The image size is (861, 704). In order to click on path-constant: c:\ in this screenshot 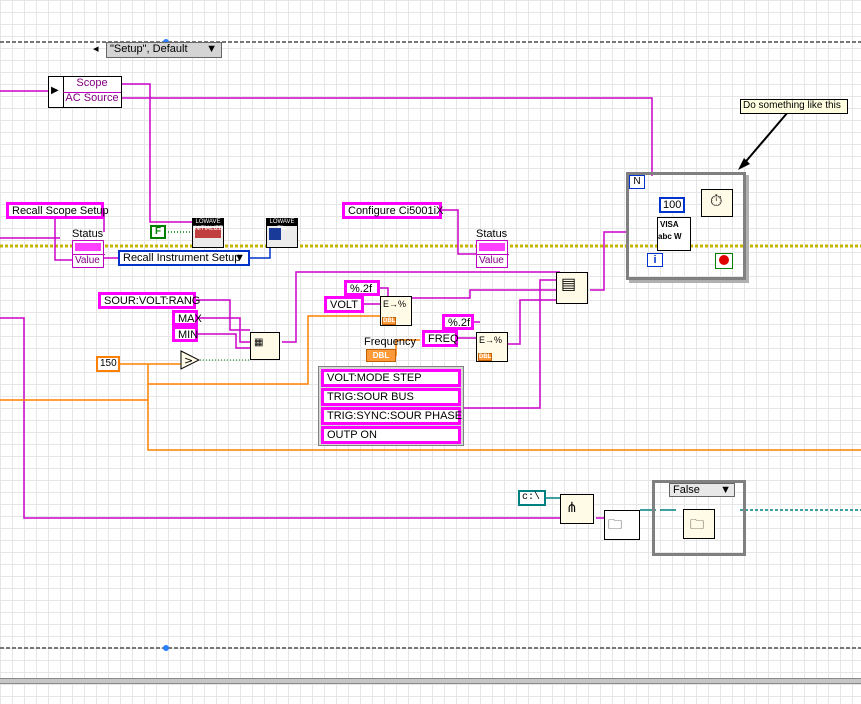, I will do `click(532, 498)`.